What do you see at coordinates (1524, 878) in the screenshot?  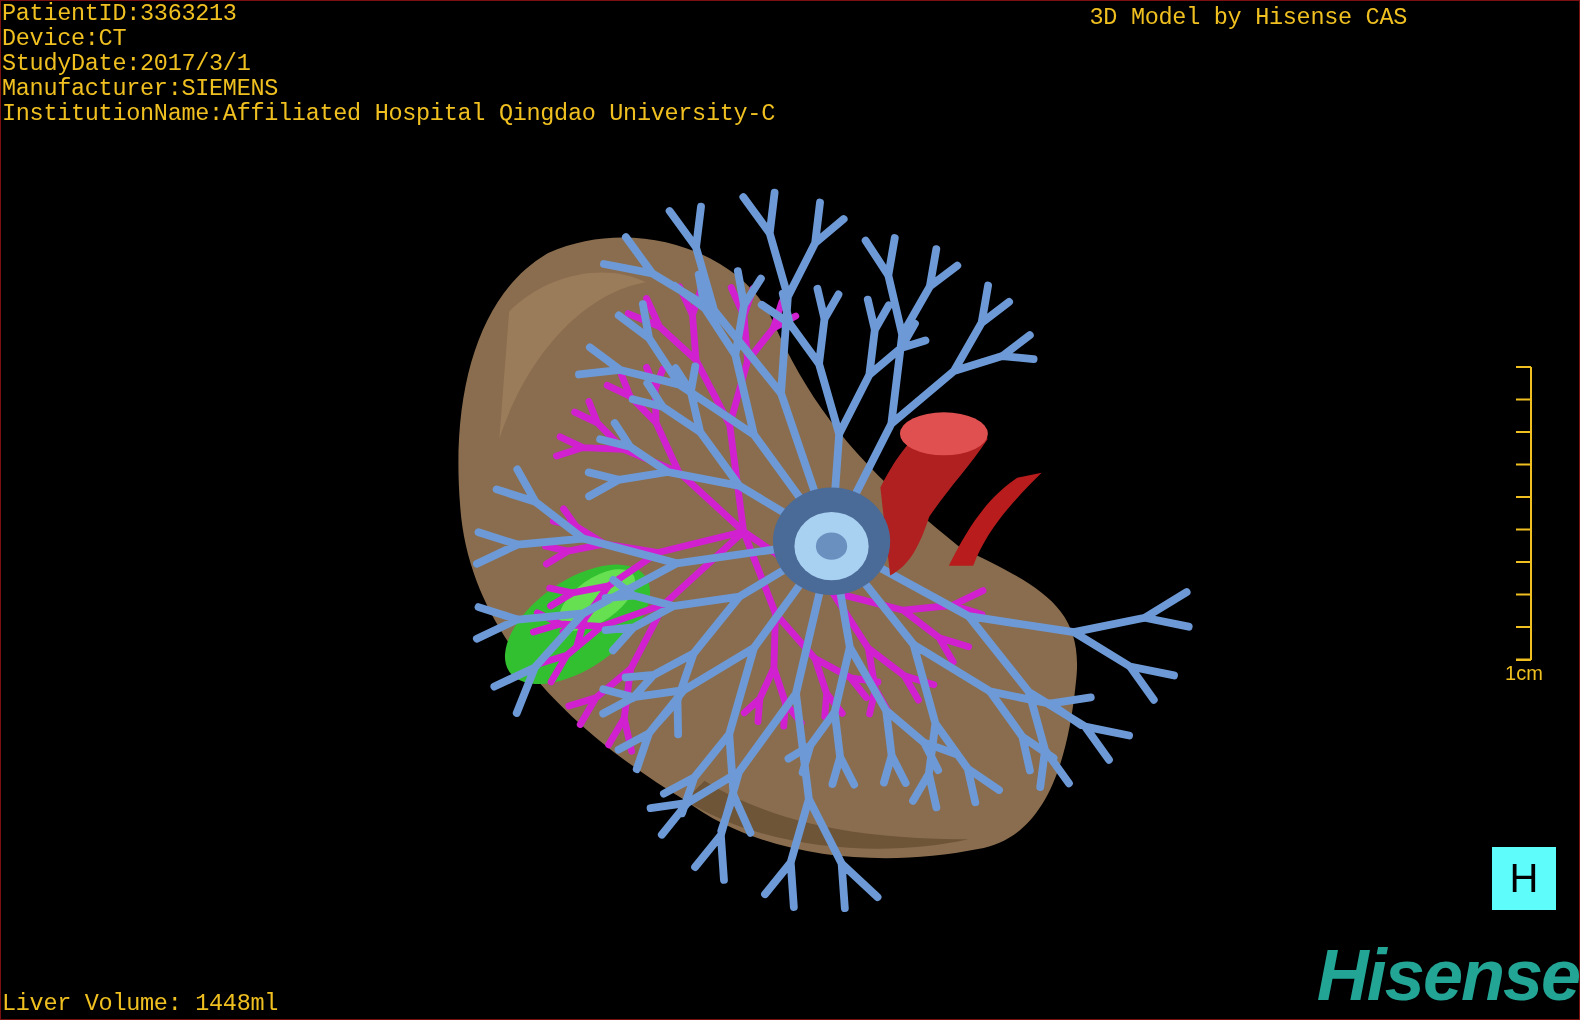 I see `view-button: H` at bounding box center [1524, 878].